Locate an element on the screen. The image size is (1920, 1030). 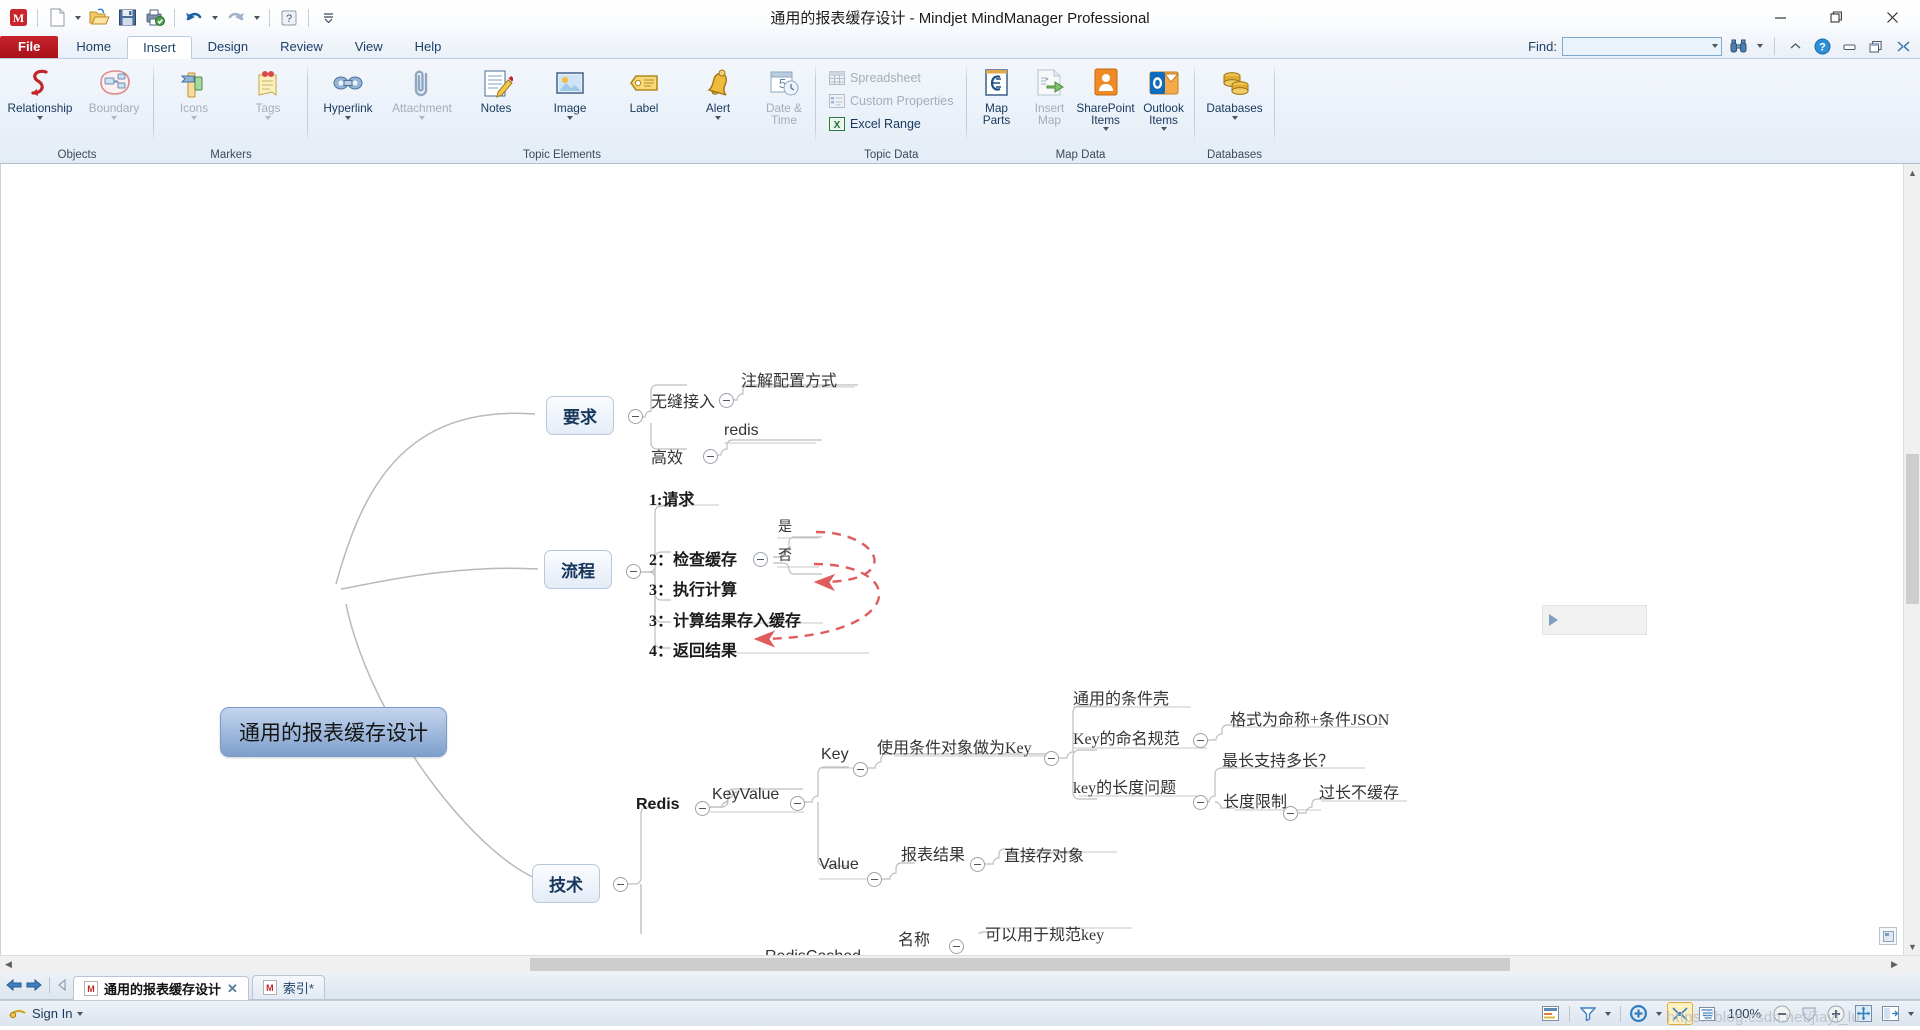
topic-technology: 技术 is located at coordinates (566, 883).